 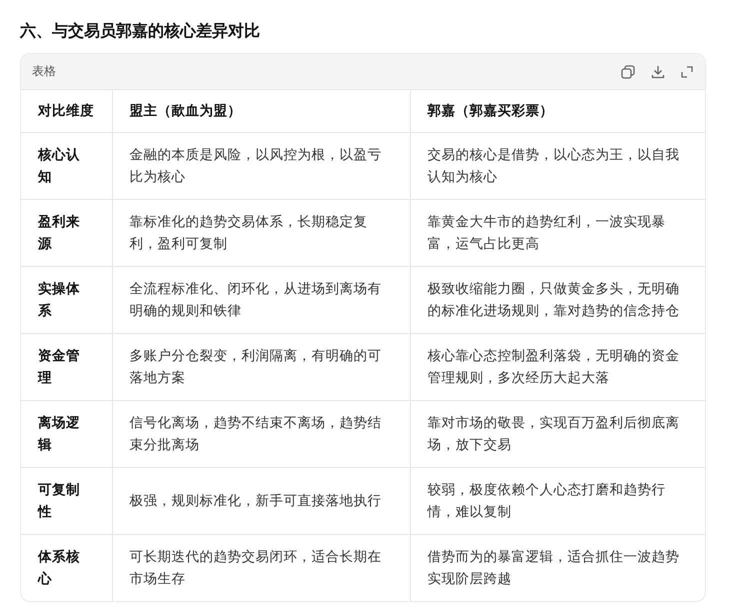 What do you see at coordinates (557, 111) in the screenshot?
I see `column-header: 郭嘉（郭嘉买彩票）` at bounding box center [557, 111].